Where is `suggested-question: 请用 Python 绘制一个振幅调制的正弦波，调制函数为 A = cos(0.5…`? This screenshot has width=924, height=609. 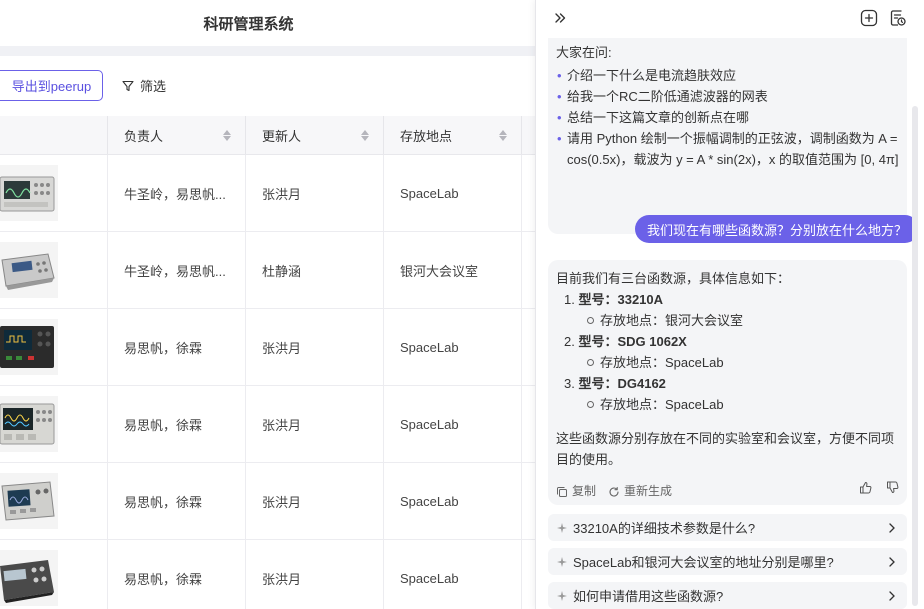 suggested-question: 请用 Python 绘制一个振幅调制的正弦波，调制函数为 A = cos(0.5… is located at coordinates (727, 149).